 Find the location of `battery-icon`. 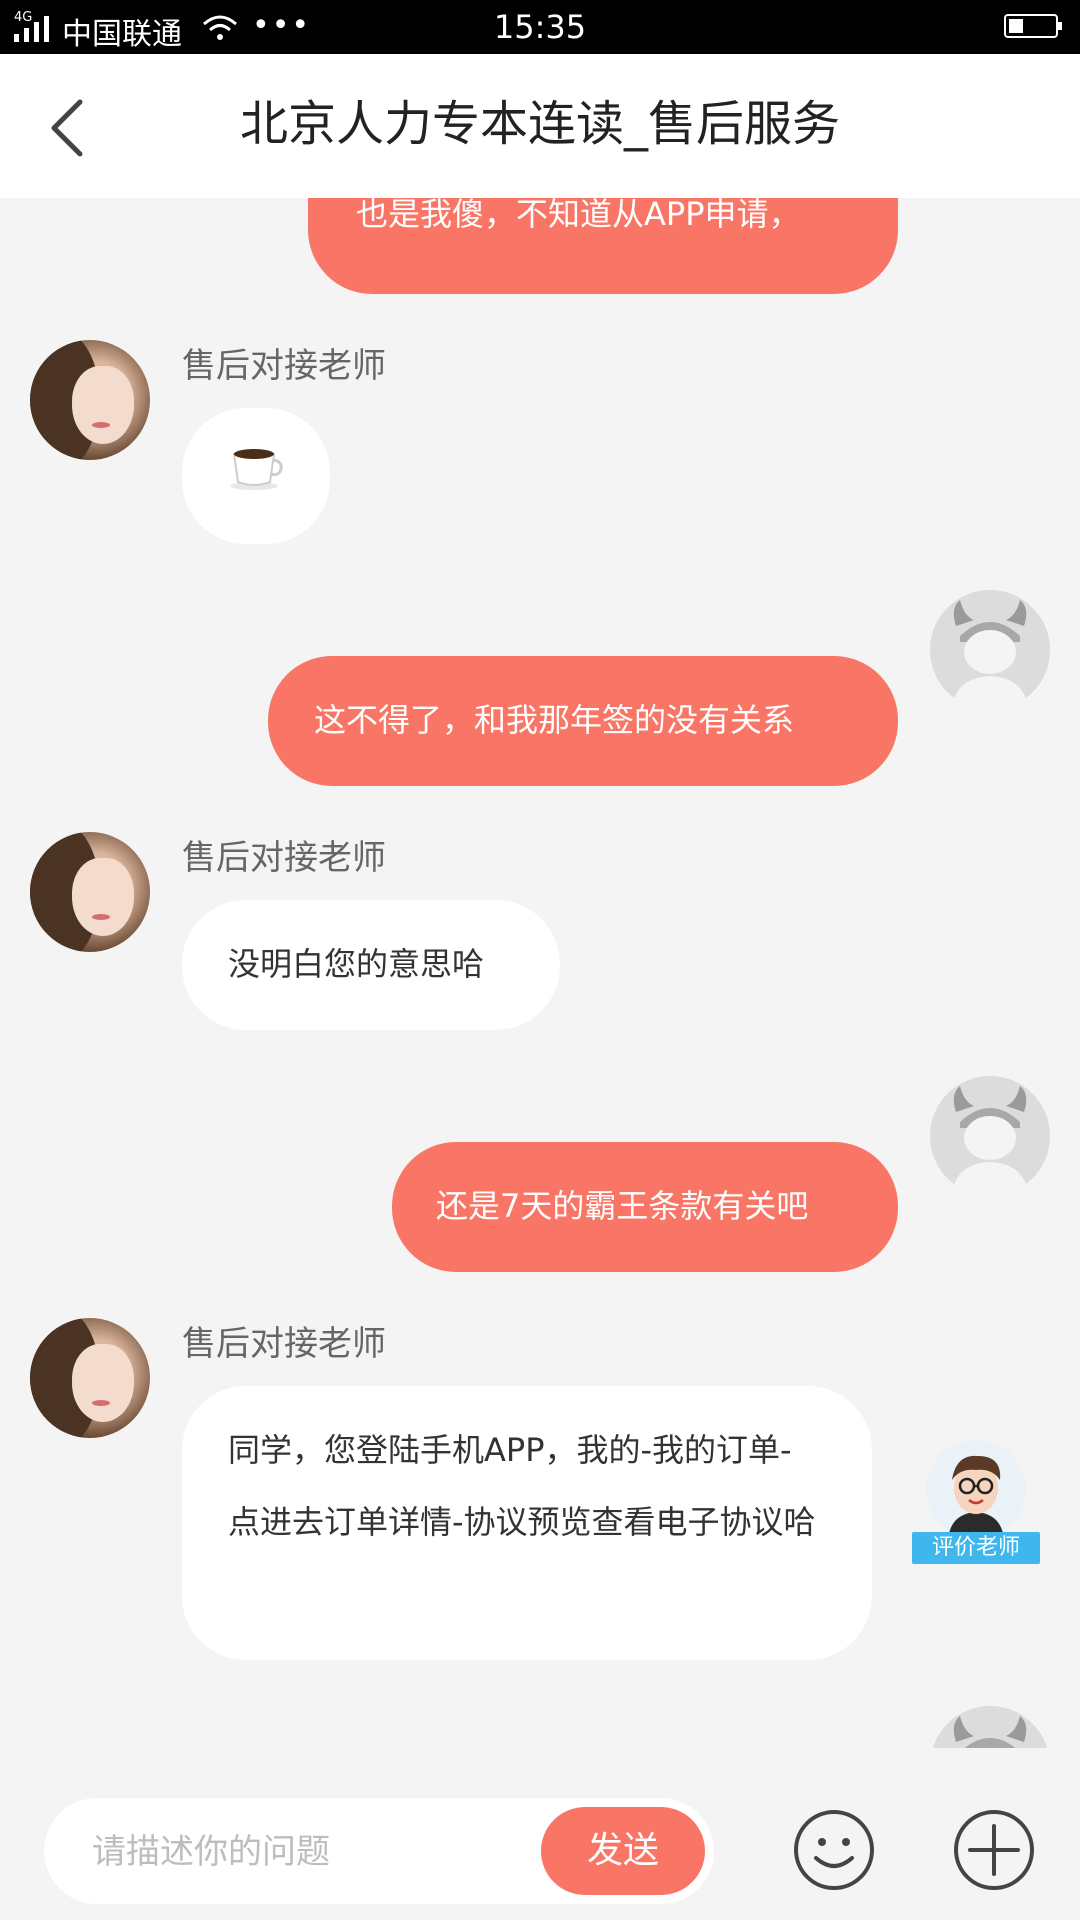

battery-icon is located at coordinates (1033, 26).